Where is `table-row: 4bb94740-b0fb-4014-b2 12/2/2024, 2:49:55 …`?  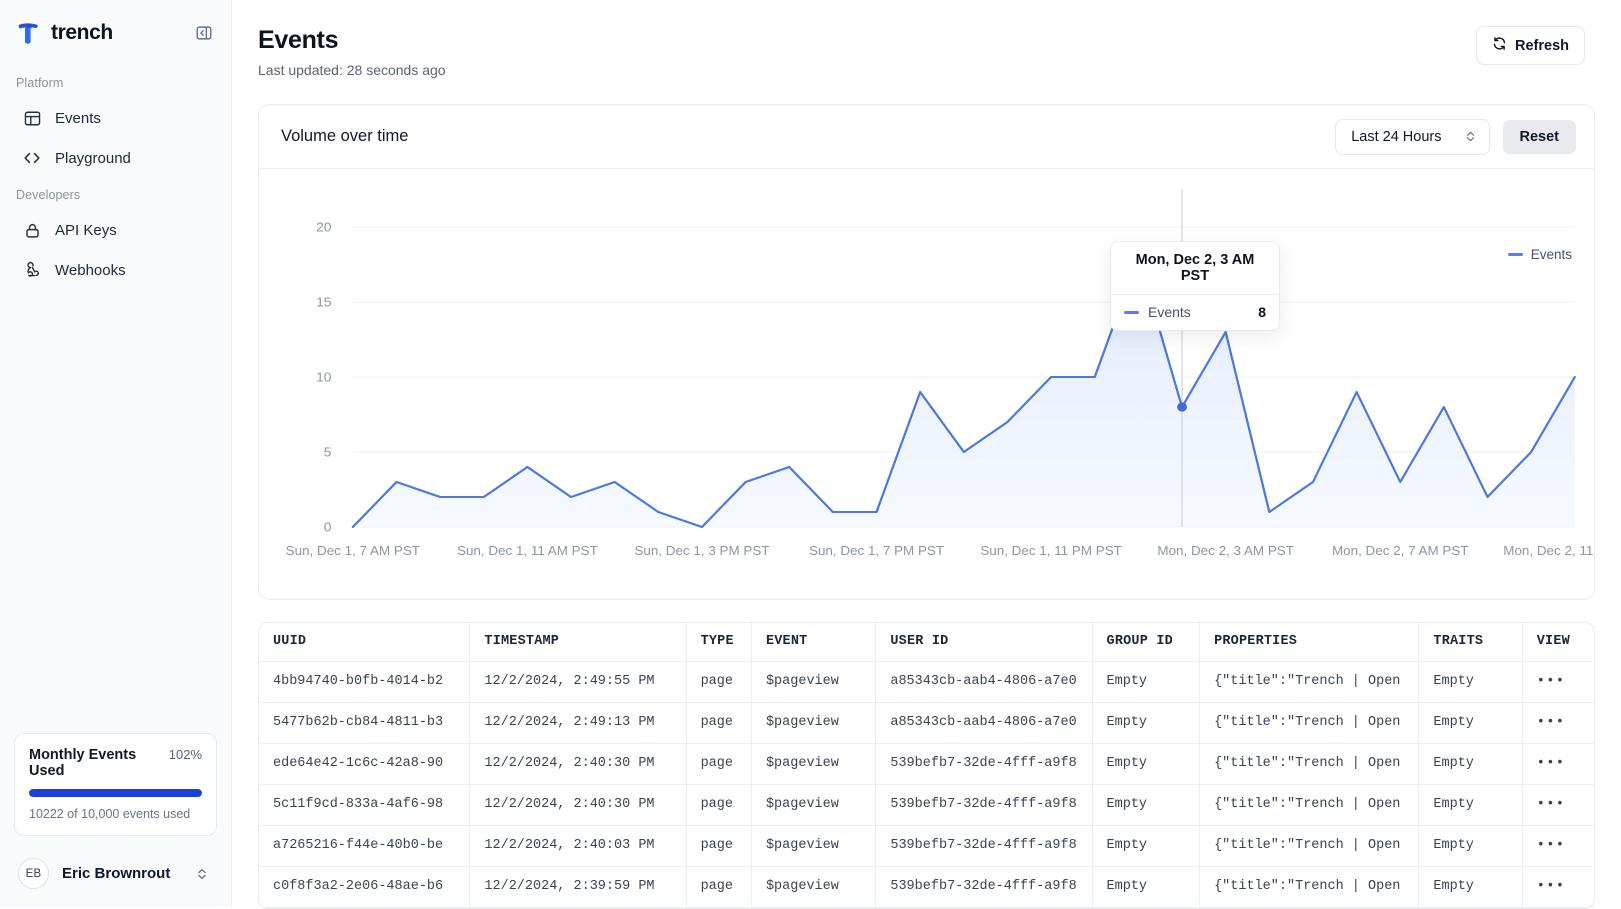
table-row: 4bb94740-b0fb-4014-b2 12/2/2024, 2:49:55 … is located at coordinates (926, 682).